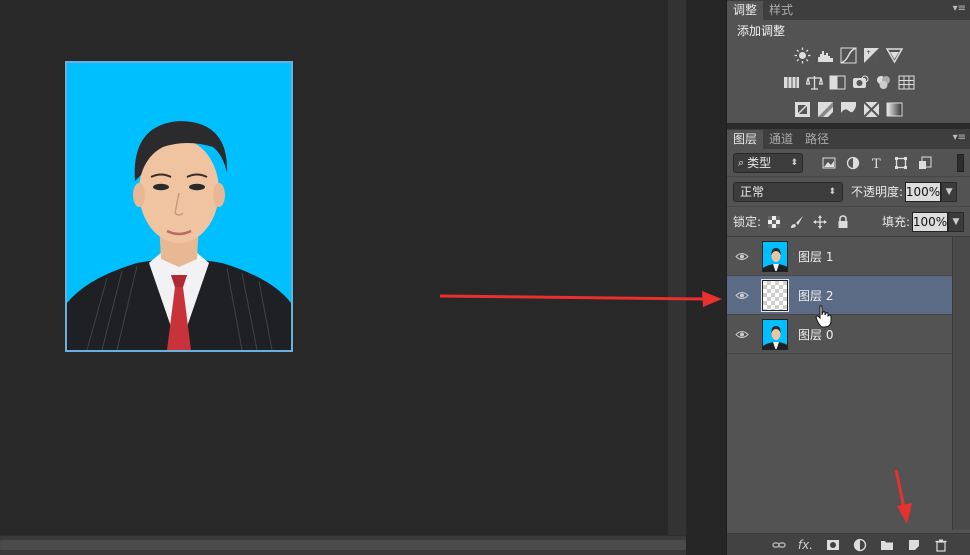  I want to click on smart-object-filter-icon, so click(925, 163).